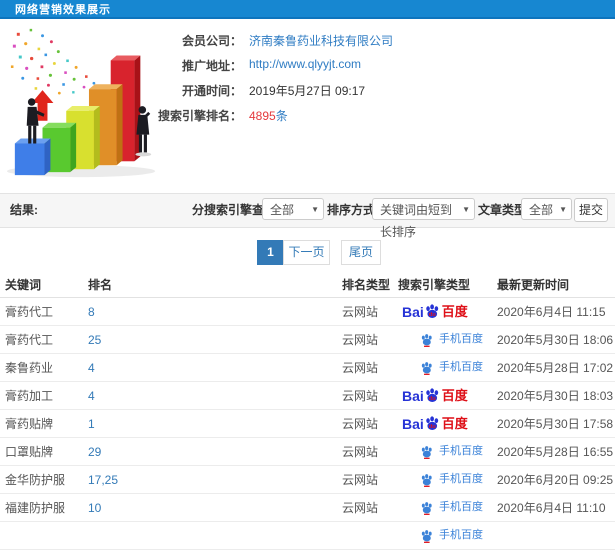  Describe the element at coordinates (211, 66) in the screenshot. I see `promo-url-label: 推广地址：` at that location.